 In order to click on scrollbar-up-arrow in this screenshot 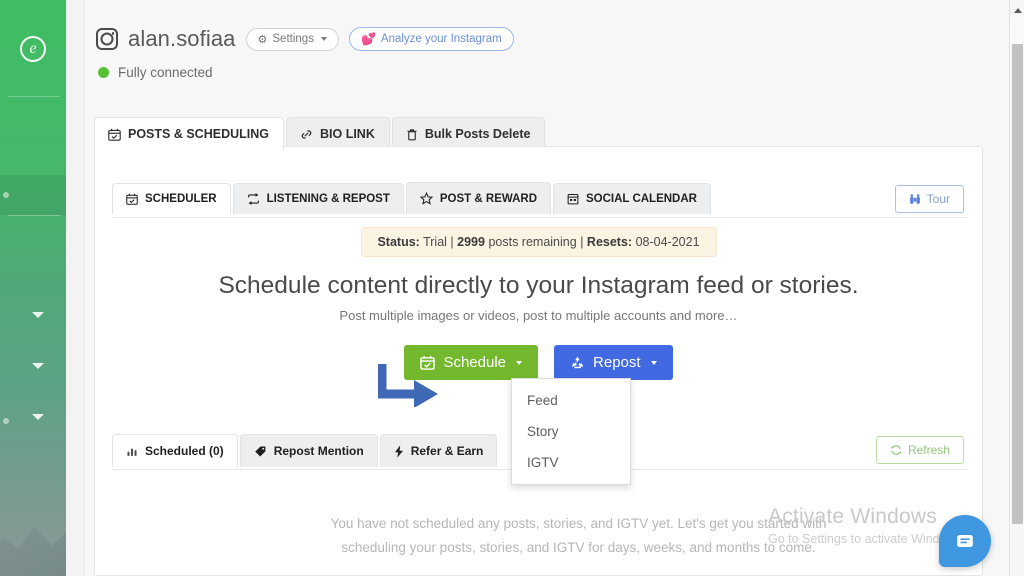, I will do `click(1017, 10)`.